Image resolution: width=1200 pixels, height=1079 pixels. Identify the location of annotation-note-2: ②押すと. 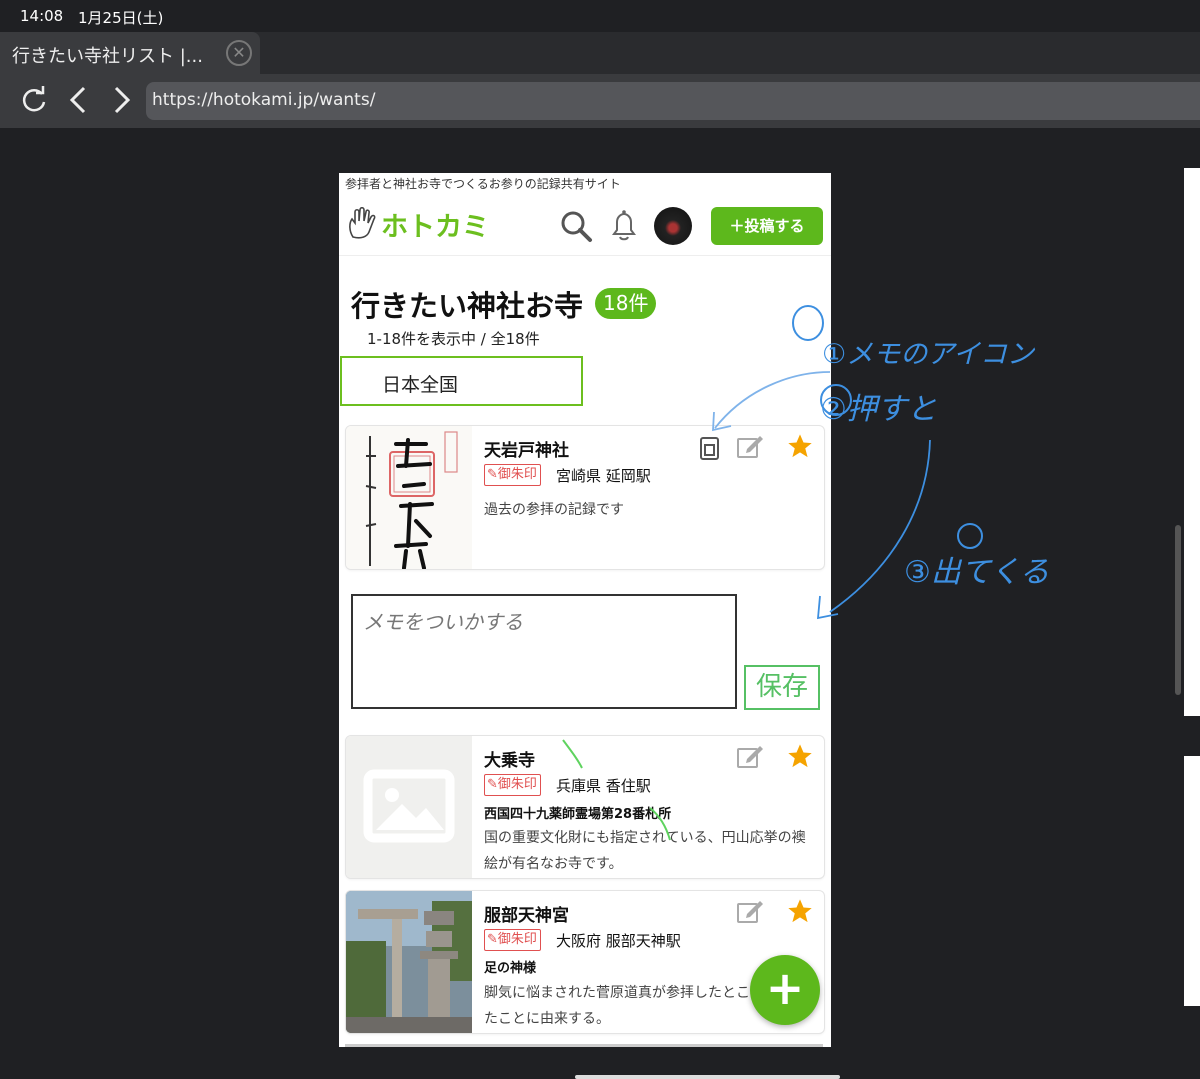
(878, 409).